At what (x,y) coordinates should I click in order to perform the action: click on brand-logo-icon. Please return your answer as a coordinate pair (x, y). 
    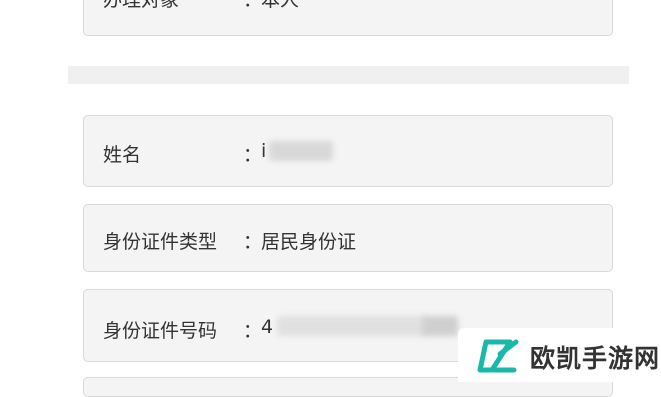
    Looking at the image, I should click on (498, 356).